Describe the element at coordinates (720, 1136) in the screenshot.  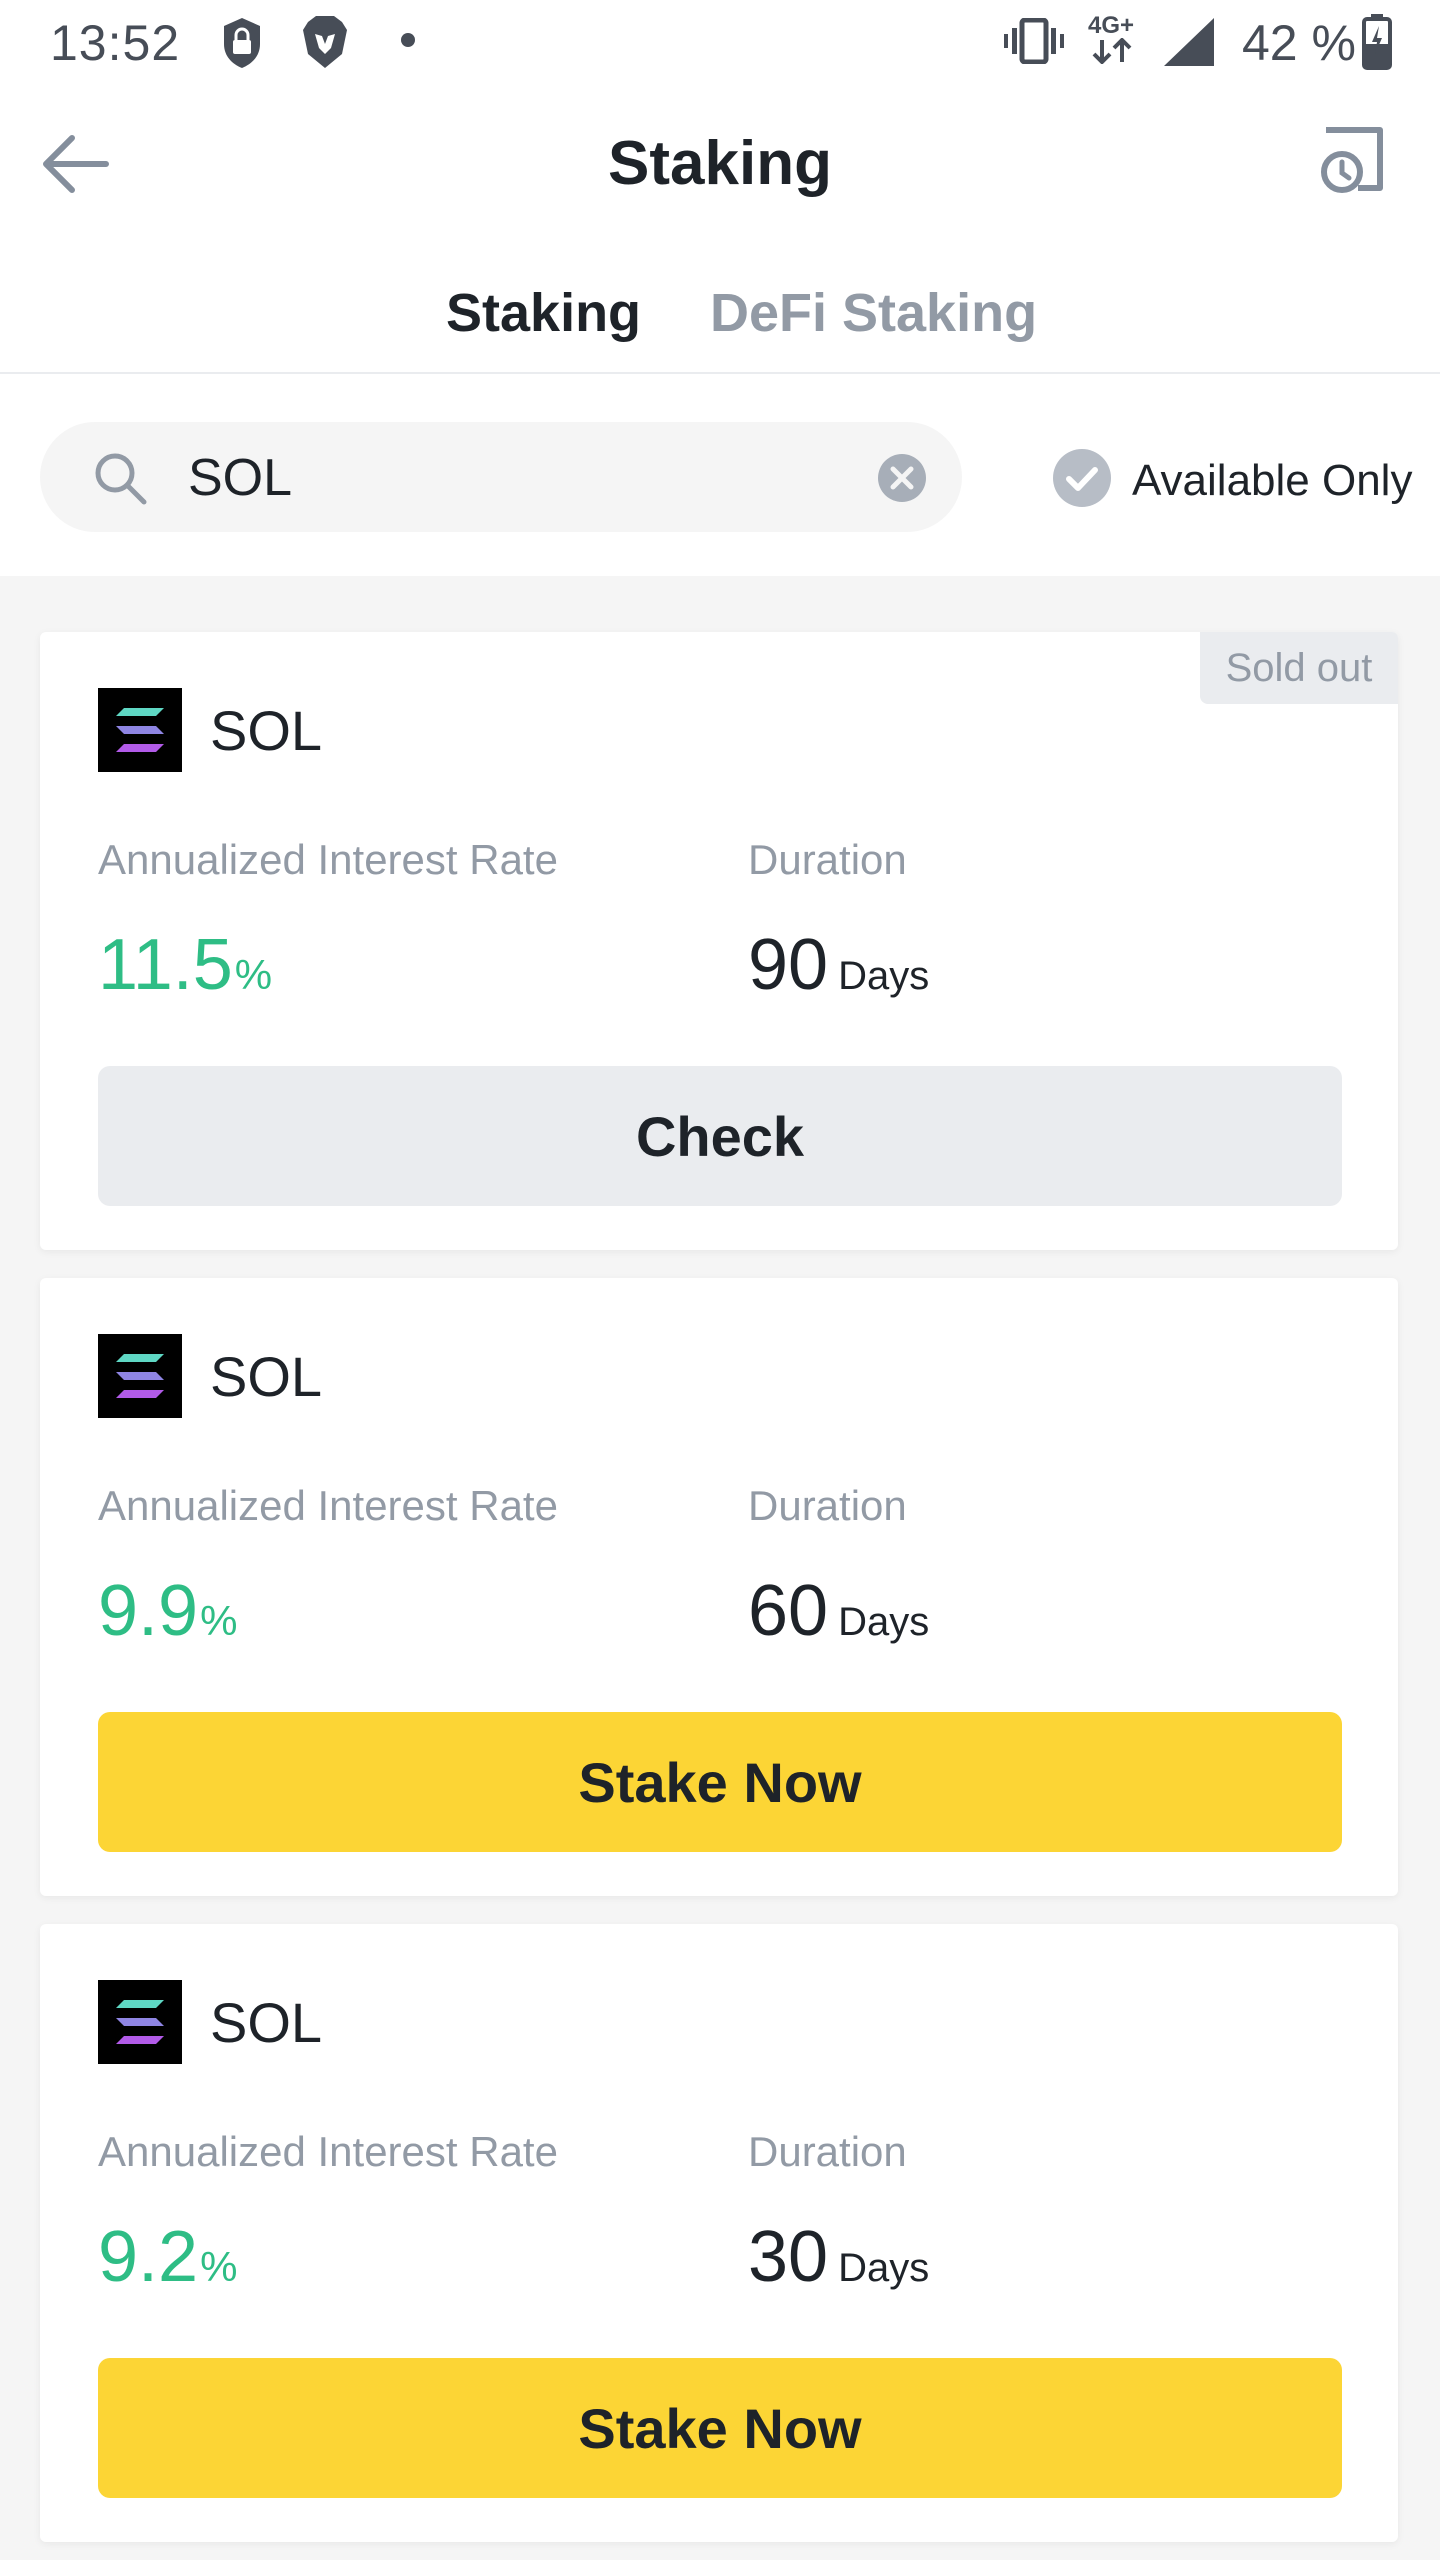
I see `check-button: Check` at that location.